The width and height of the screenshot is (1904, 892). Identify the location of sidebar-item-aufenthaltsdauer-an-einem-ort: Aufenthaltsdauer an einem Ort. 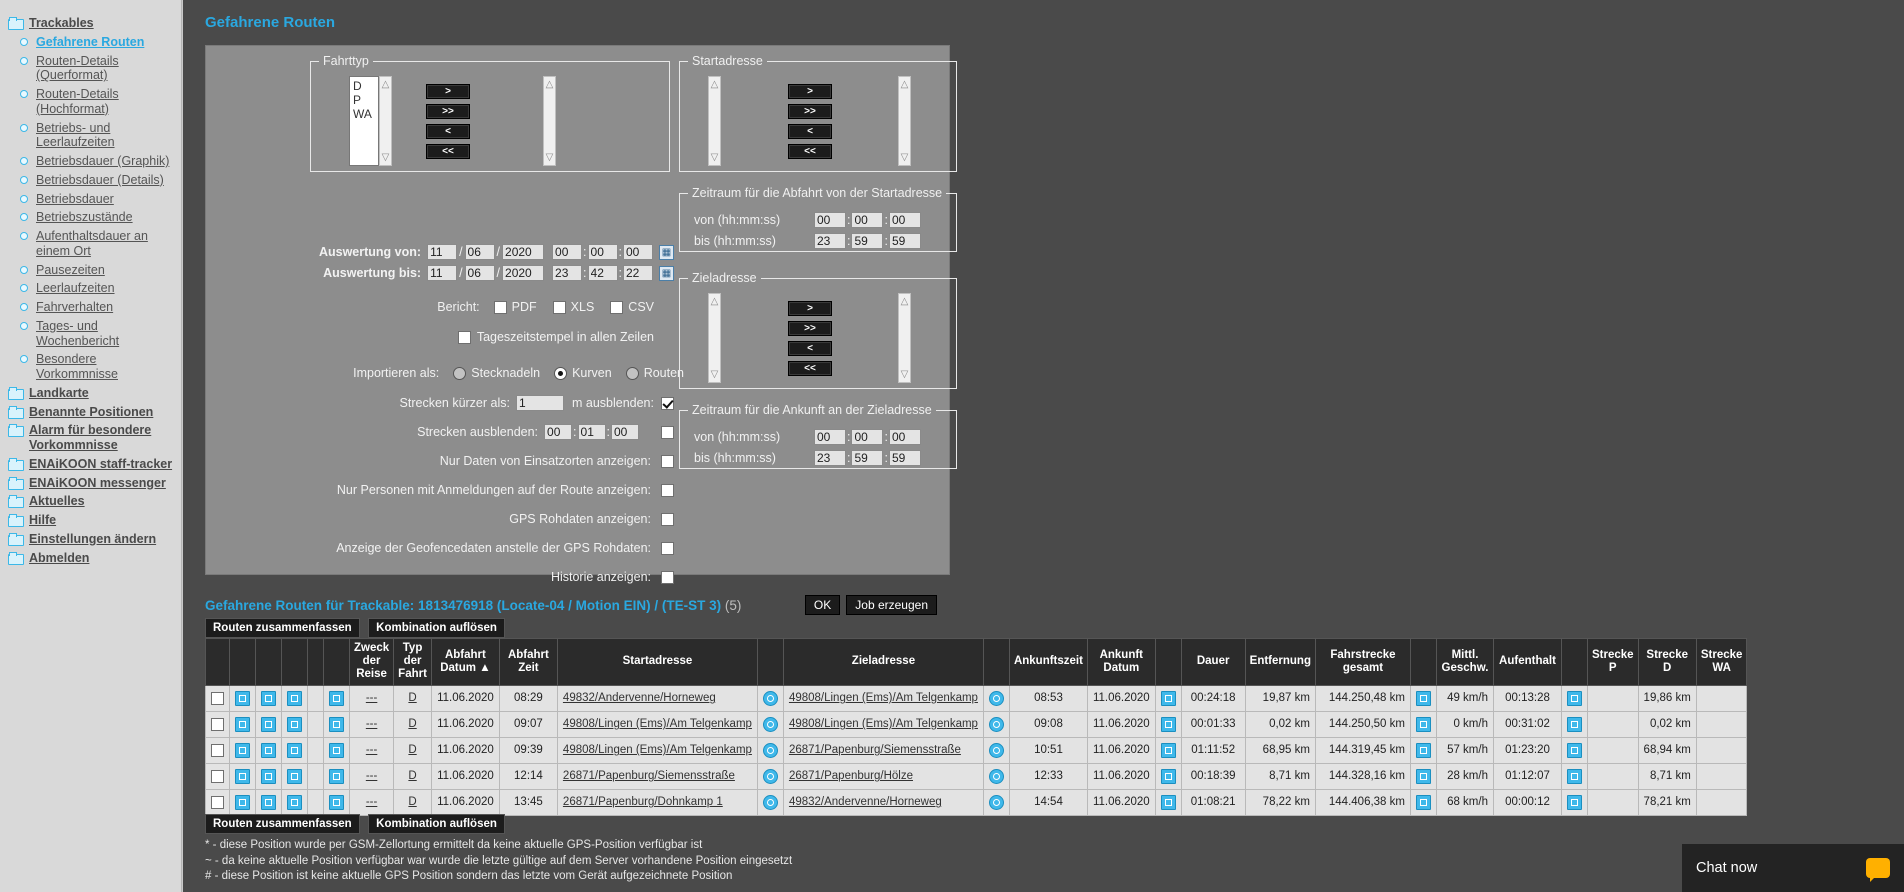
(93, 244).